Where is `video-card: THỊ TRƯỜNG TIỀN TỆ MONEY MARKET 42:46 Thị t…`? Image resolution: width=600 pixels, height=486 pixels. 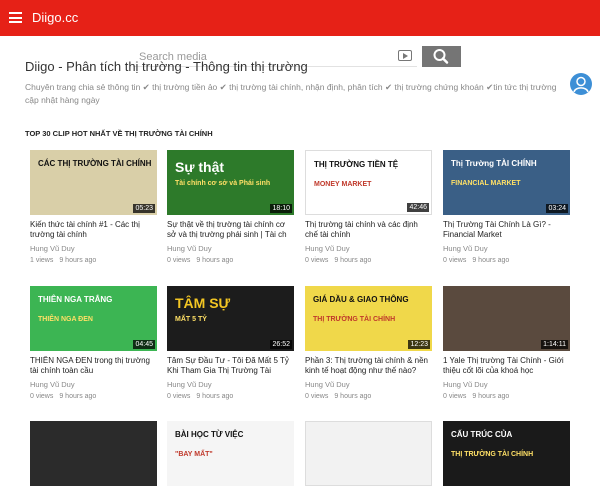 video-card: THỊ TRƯỜNG TIỀN TỆ MONEY MARKET 42:46 Thị t… is located at coordinates (368, 207).